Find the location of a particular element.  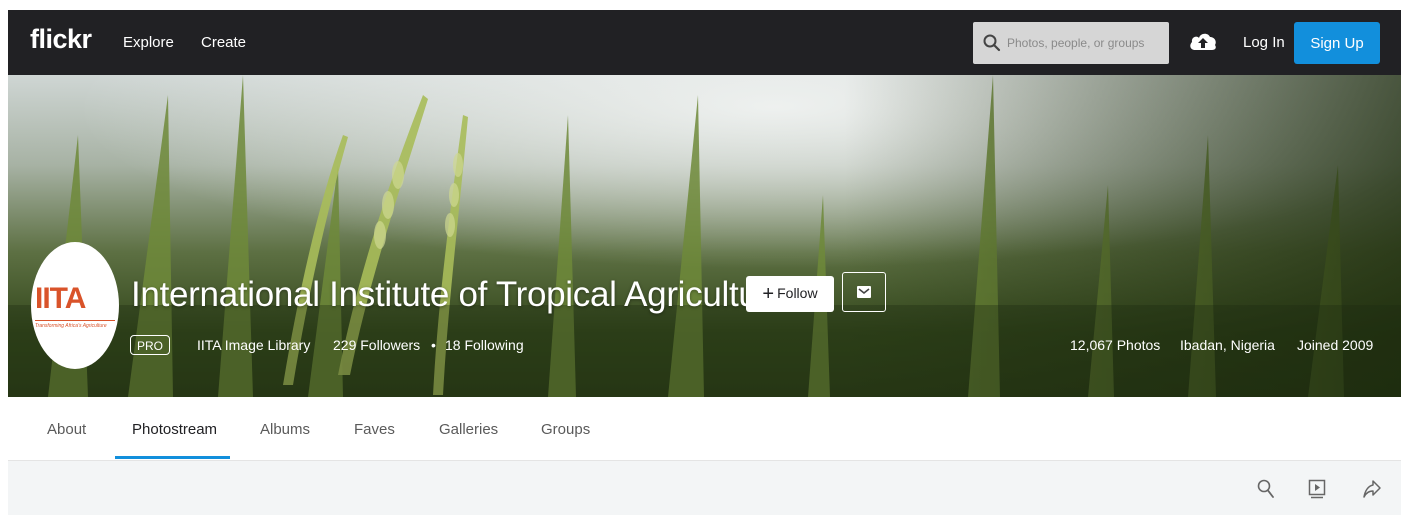

top-navigation-bar: flickr Explore Create Log In Sign Up is located at coordinates (704, 42).